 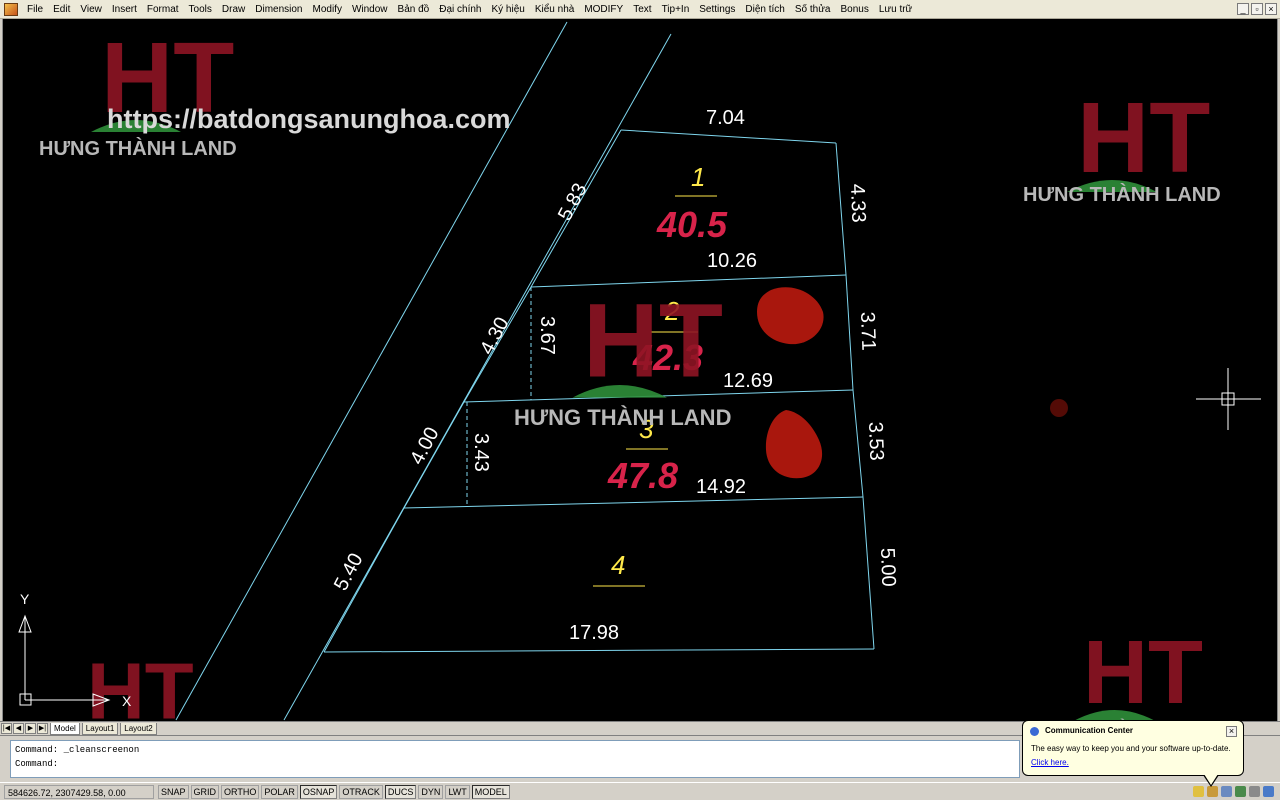 I want to click on mode-osnap-button: OSNAP, so click(x=318, y=791).